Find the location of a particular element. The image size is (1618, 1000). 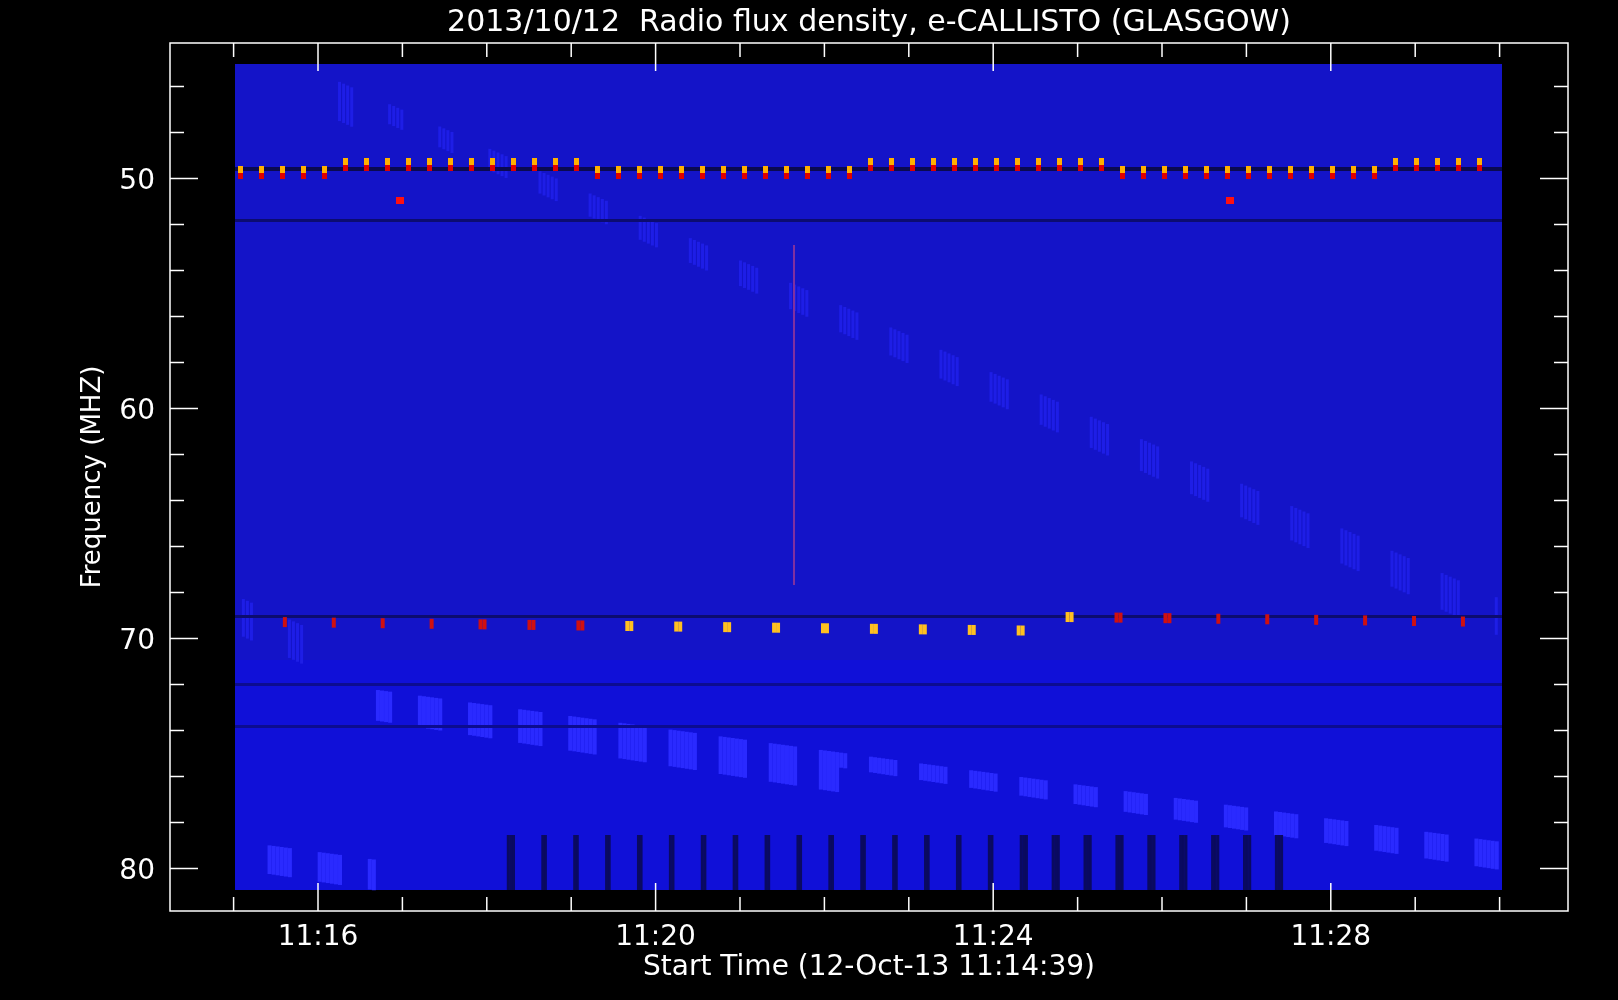

axis-tick-label: 50 is located at coordinates (137, 179).